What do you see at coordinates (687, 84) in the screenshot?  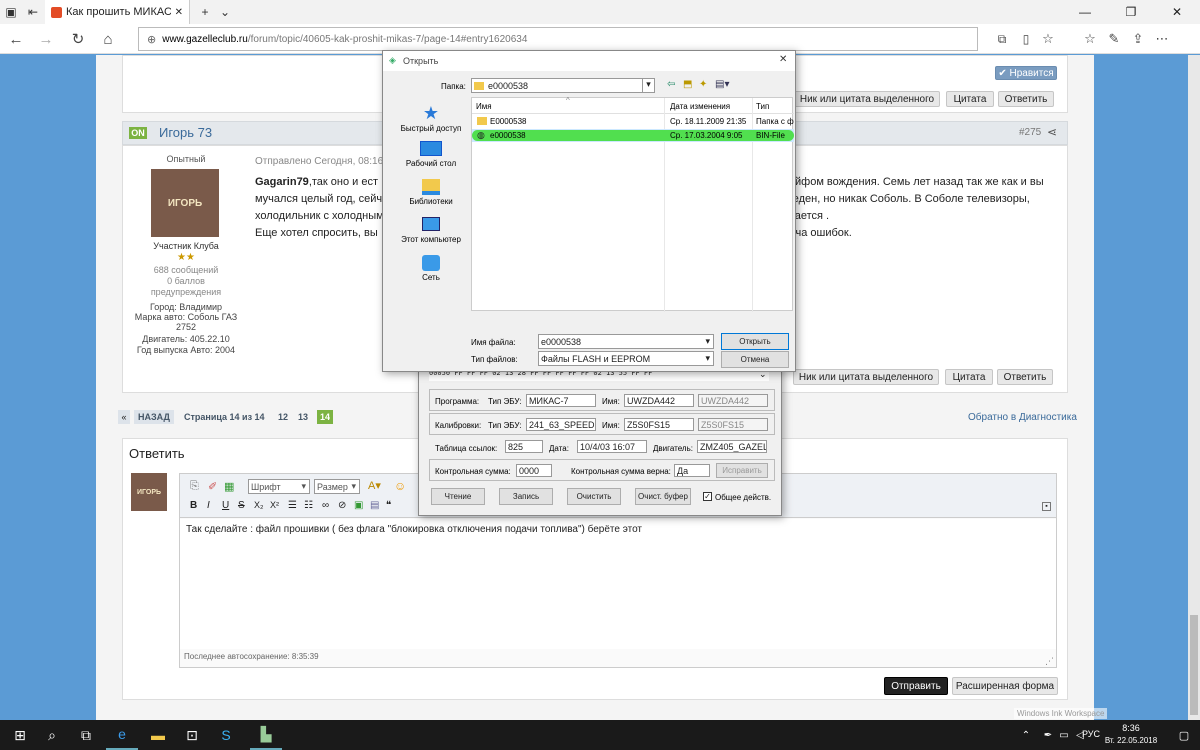 I see `up-folder-icon: ⬒` at bounding box center [687, 84].